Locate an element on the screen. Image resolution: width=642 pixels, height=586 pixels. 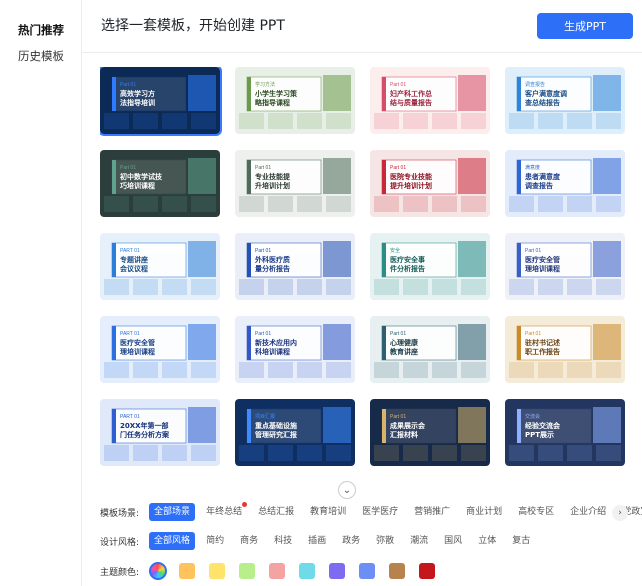
sidebar-item-history: 历史模板 is located at coordinates (41, 56).